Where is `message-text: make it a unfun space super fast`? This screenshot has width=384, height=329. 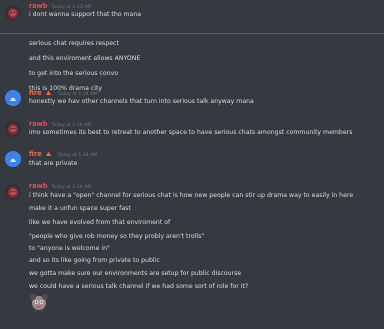
message-text: make it a unfun space super fast is located at coordinates (80, 208).